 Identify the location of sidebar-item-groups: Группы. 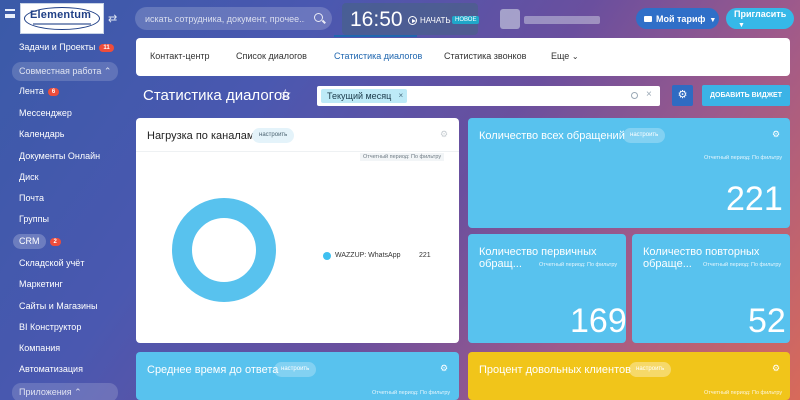
(34, 219).